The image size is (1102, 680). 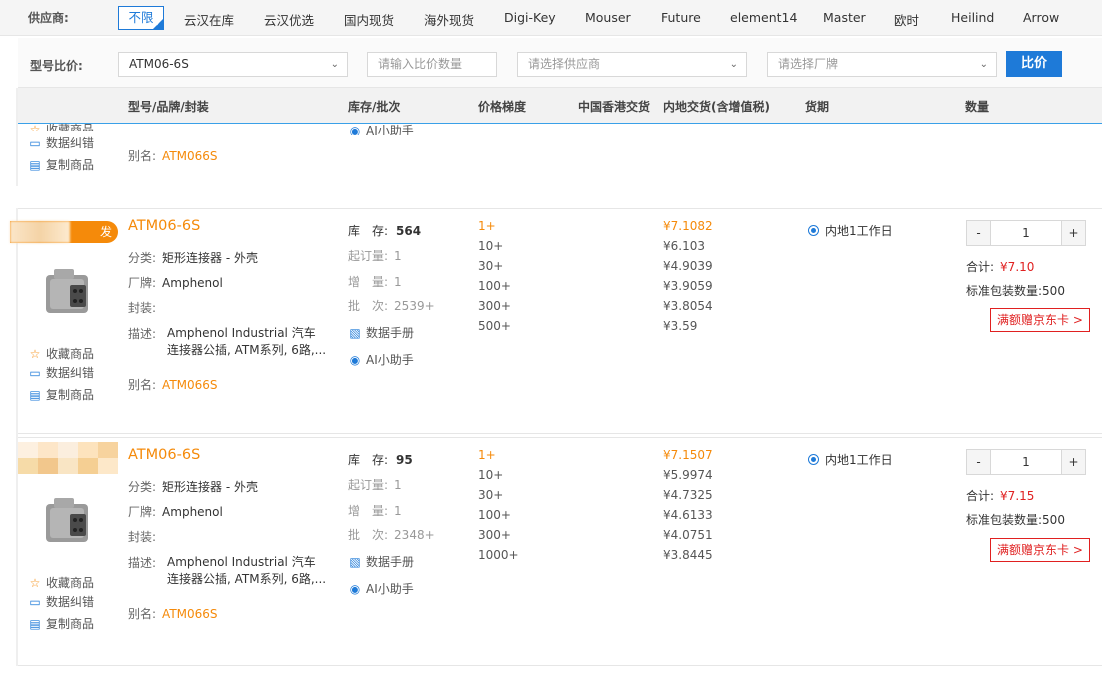 What do you see at coordinates (972, 17) in the screenshot?
I see `supplier-option: Heilind` at bounding box center [972, 17].